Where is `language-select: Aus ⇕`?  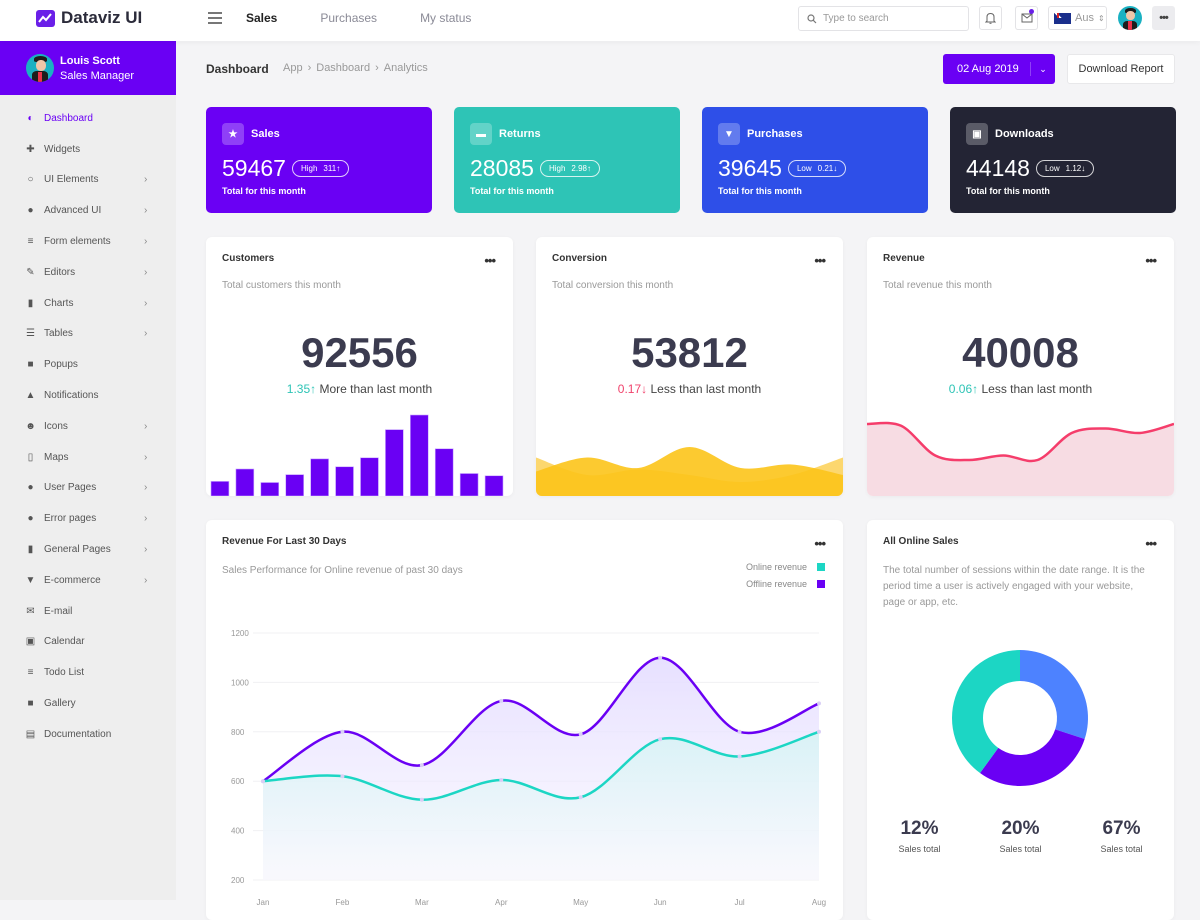 language-select: Aus ⇕ is located at coordinates (1077, 18).